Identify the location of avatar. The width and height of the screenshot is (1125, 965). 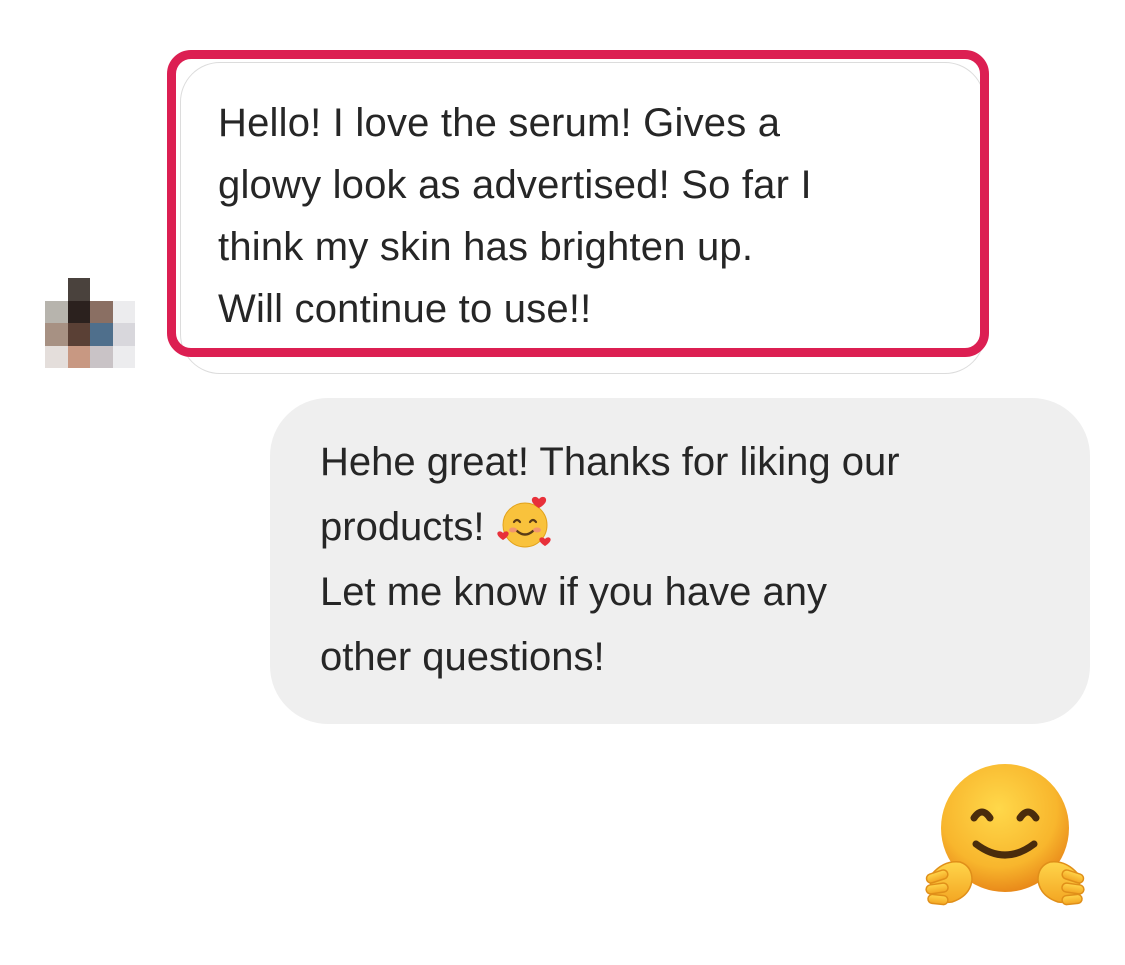
(90, 323).